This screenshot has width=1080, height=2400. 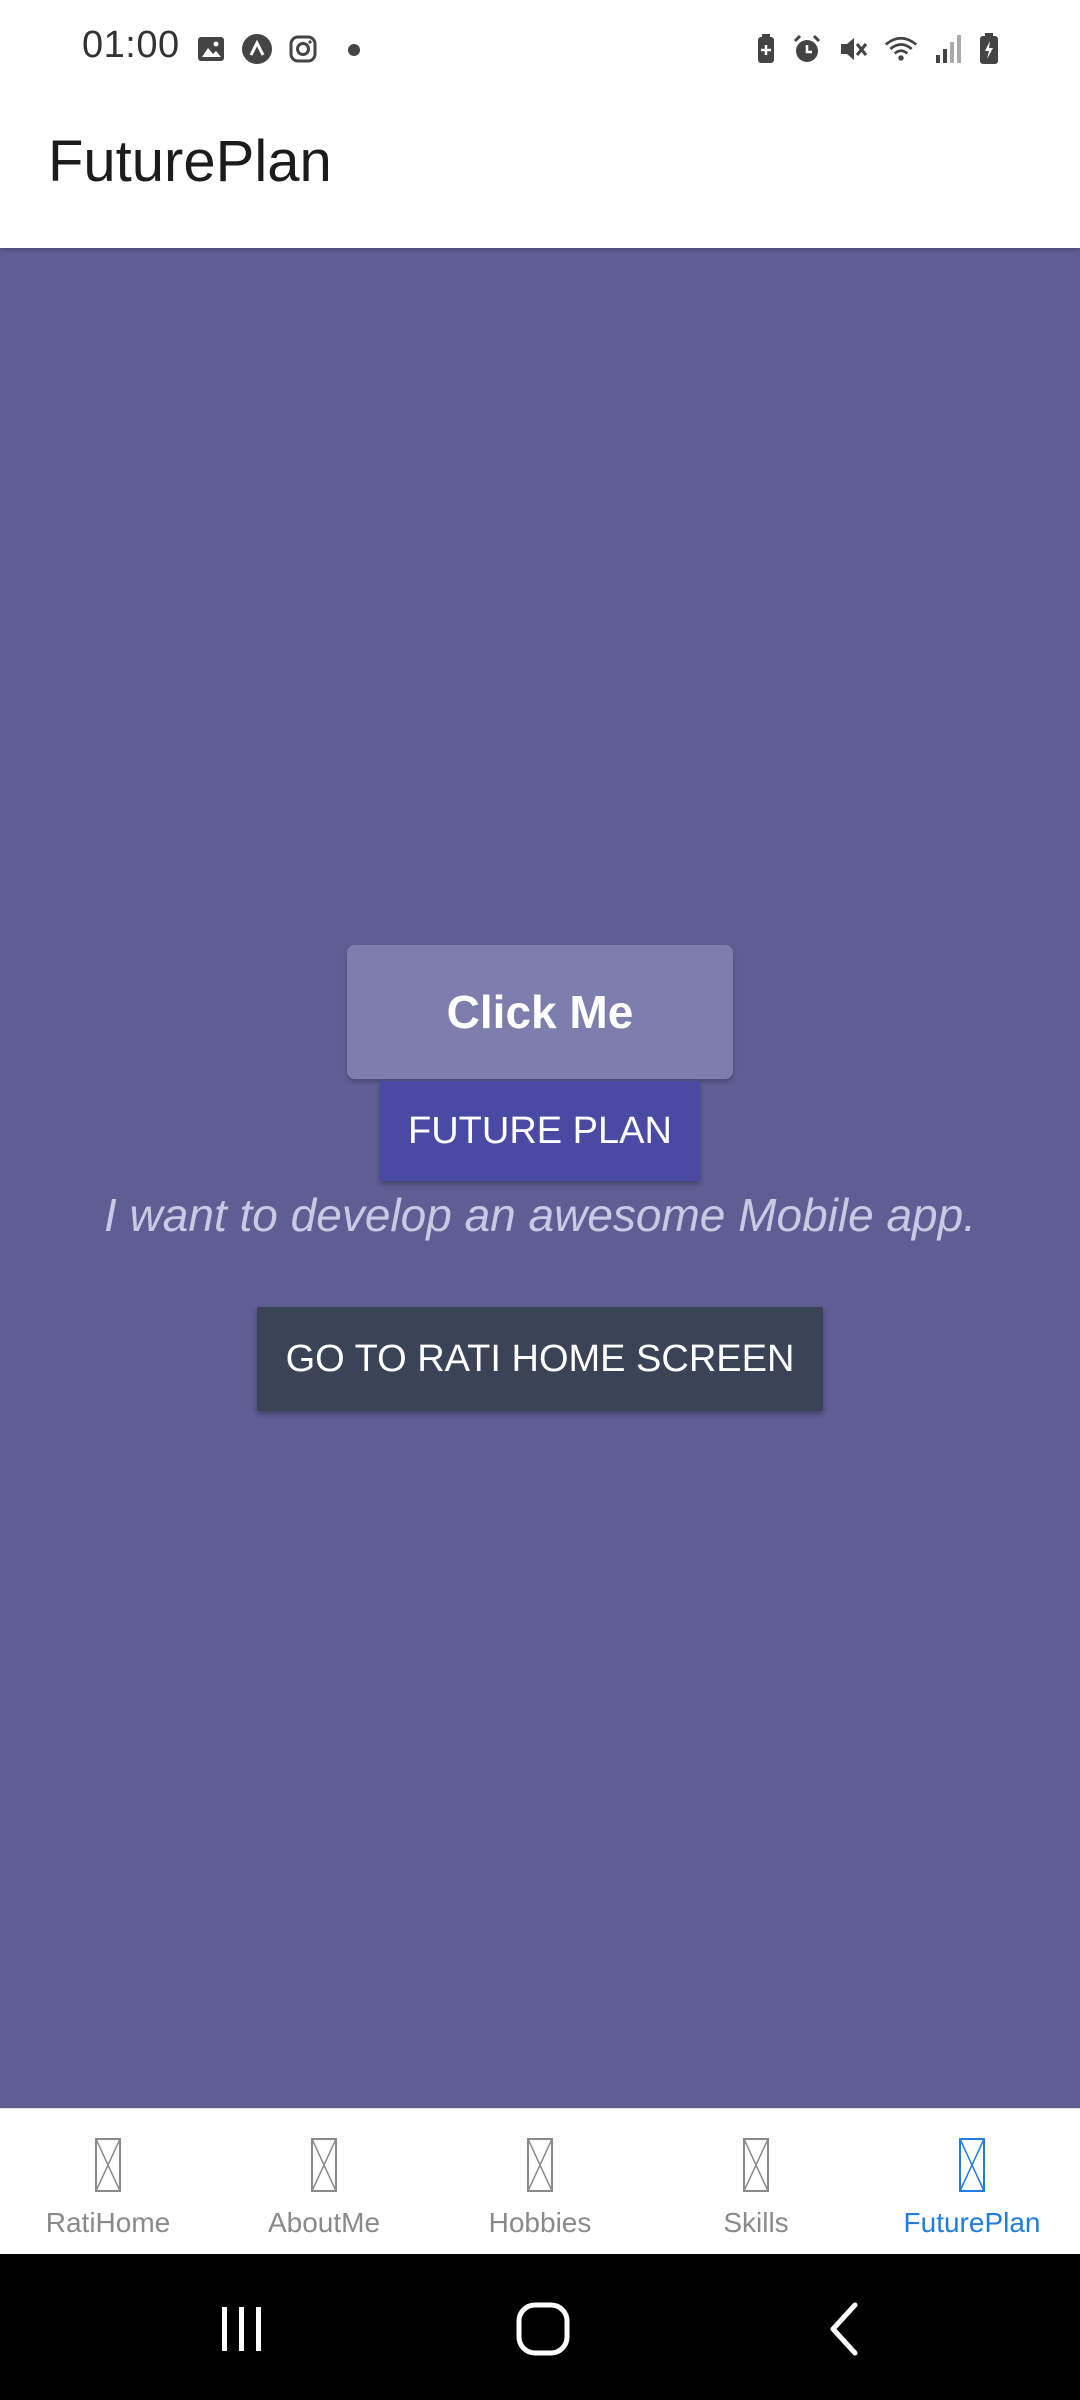 I want to click on tab-label: Skills, so click(x=756, y=2222).